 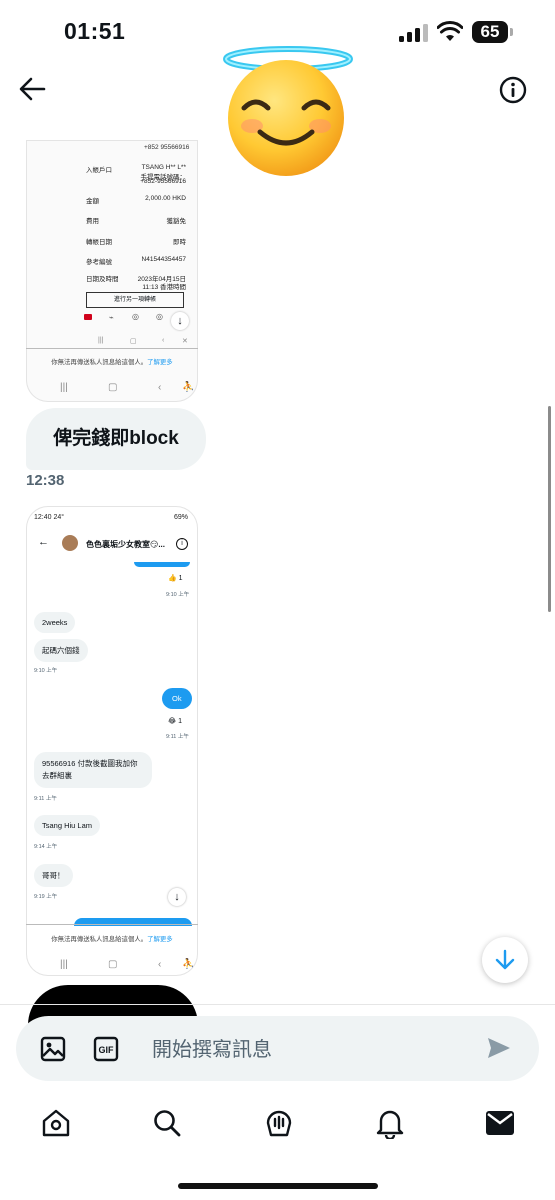 What do you see at coordinates (549, 509) in the screenshot?
I see `scrollbar` at bounding box center [549, 509].